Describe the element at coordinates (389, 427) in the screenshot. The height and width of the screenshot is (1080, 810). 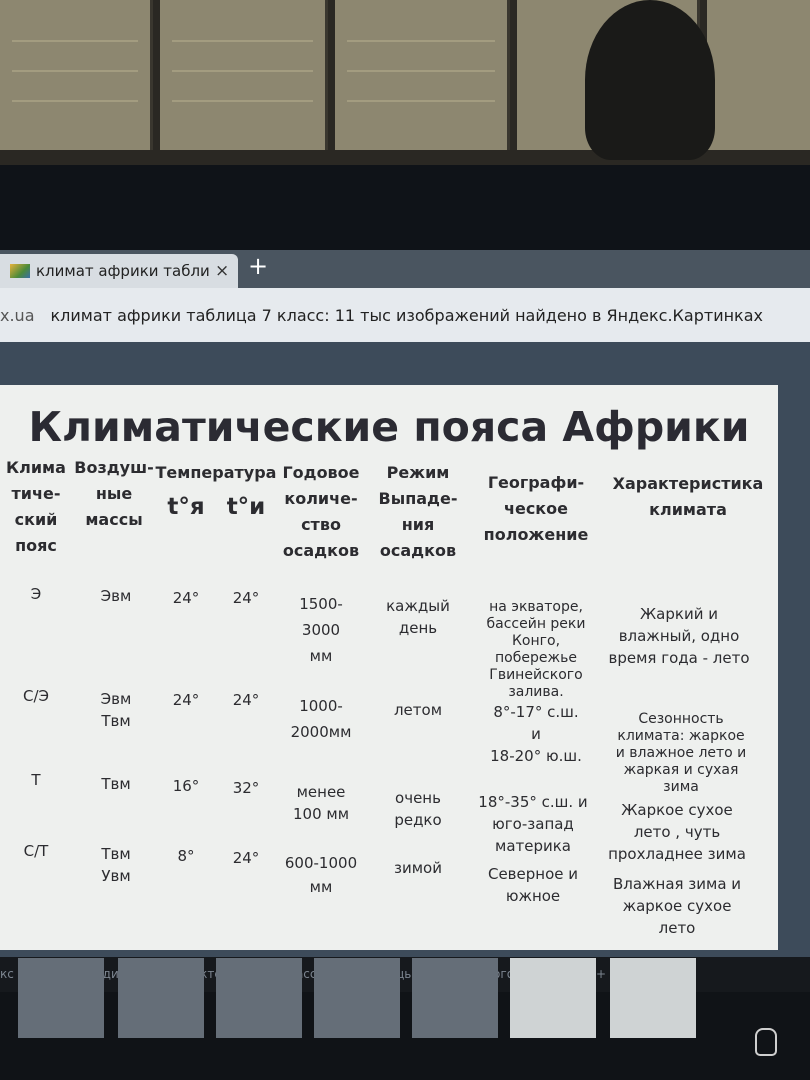
I see `slide-title: Климатические пояса Африки` at that location.